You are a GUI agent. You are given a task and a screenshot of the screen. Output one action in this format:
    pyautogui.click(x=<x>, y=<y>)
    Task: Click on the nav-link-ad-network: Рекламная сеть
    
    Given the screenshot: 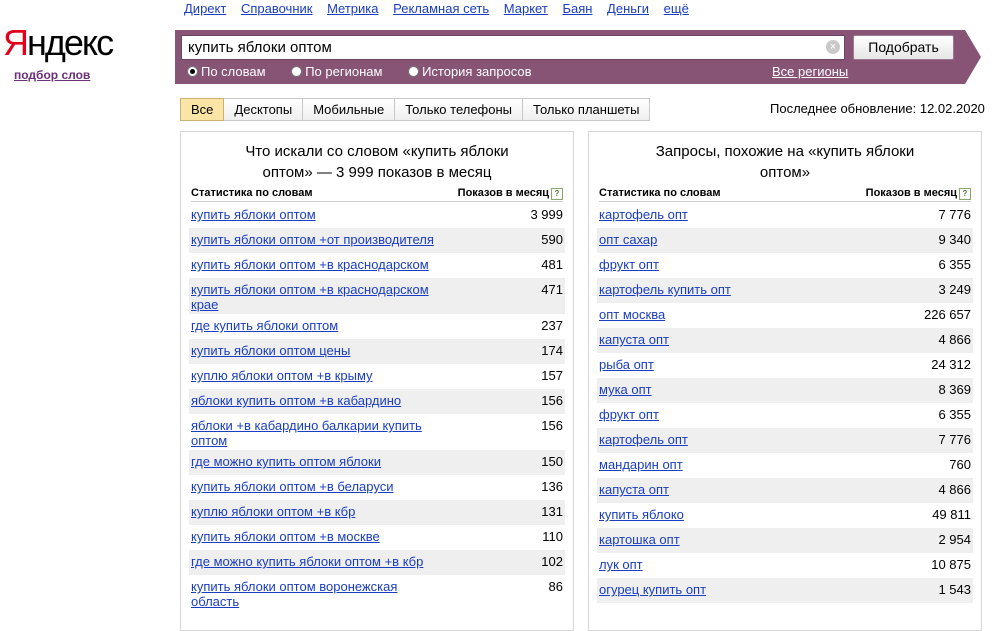 What is the action you would take?
    pyautogui.click(x=441, y=8)
    